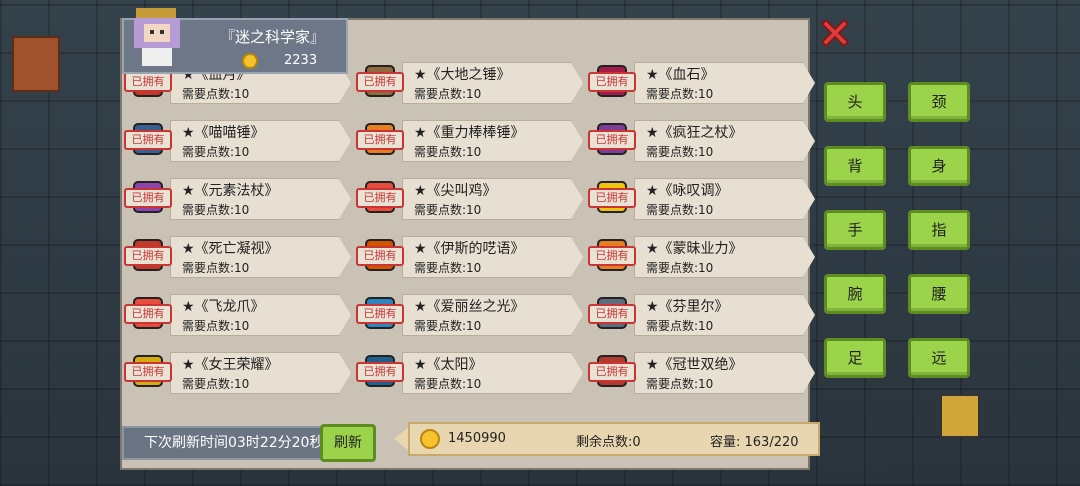  I want to click on slot-filter-button: 身, so click(939, 166).